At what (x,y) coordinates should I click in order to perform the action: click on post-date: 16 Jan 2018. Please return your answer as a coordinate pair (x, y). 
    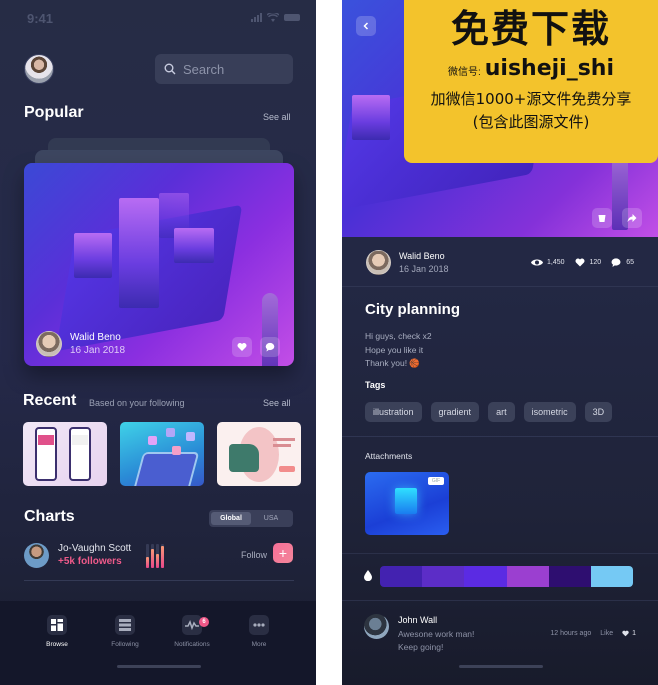
    Looking at the image, I should click on (424, 269).